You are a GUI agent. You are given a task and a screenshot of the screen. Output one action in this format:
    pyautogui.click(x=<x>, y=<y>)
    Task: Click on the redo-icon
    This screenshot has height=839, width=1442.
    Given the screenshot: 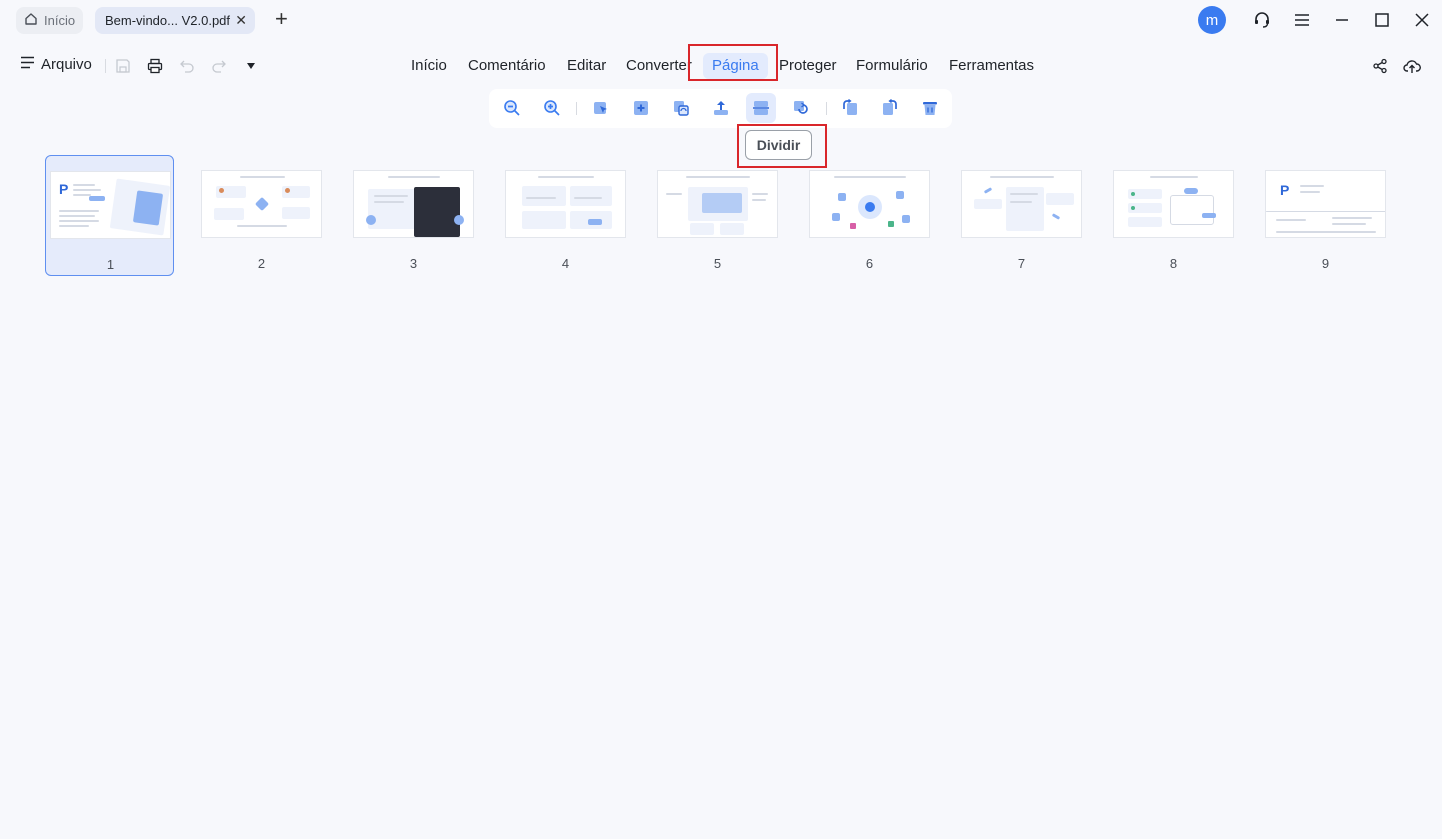 What is the action you would take?
    pyautogui.click(x=219, y=66)
    